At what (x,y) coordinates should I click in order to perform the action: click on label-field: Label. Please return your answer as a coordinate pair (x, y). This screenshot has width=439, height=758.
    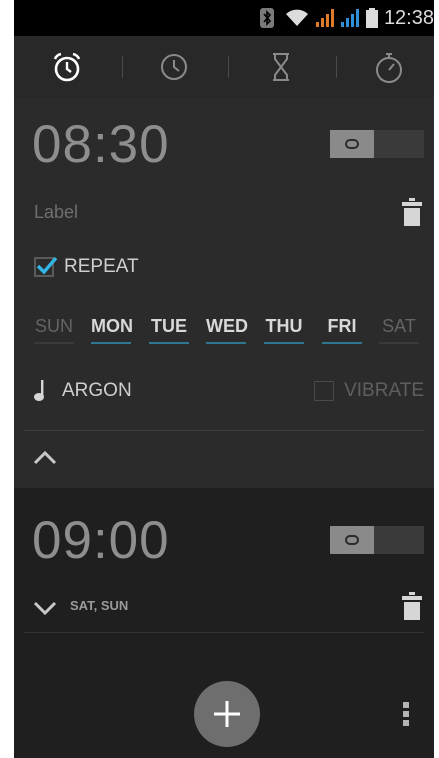
    Looking at the image, I should click on (56, 212).